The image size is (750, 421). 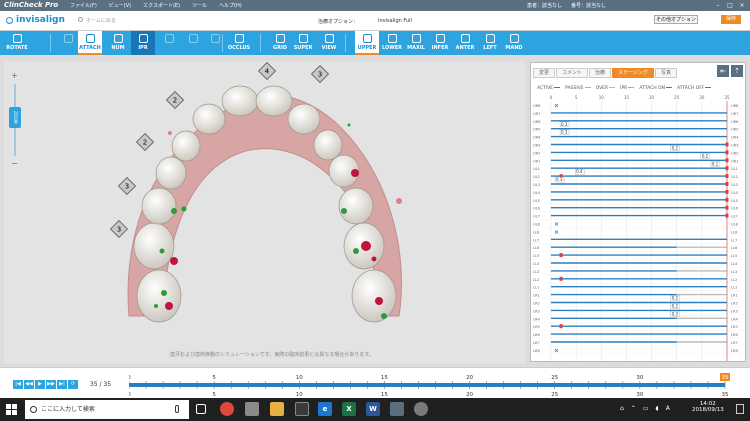 What do you see at coordinates (303, 43) in the screenshot?
I see `tool-super-button: SUPER` at bounding box center [303, 43].